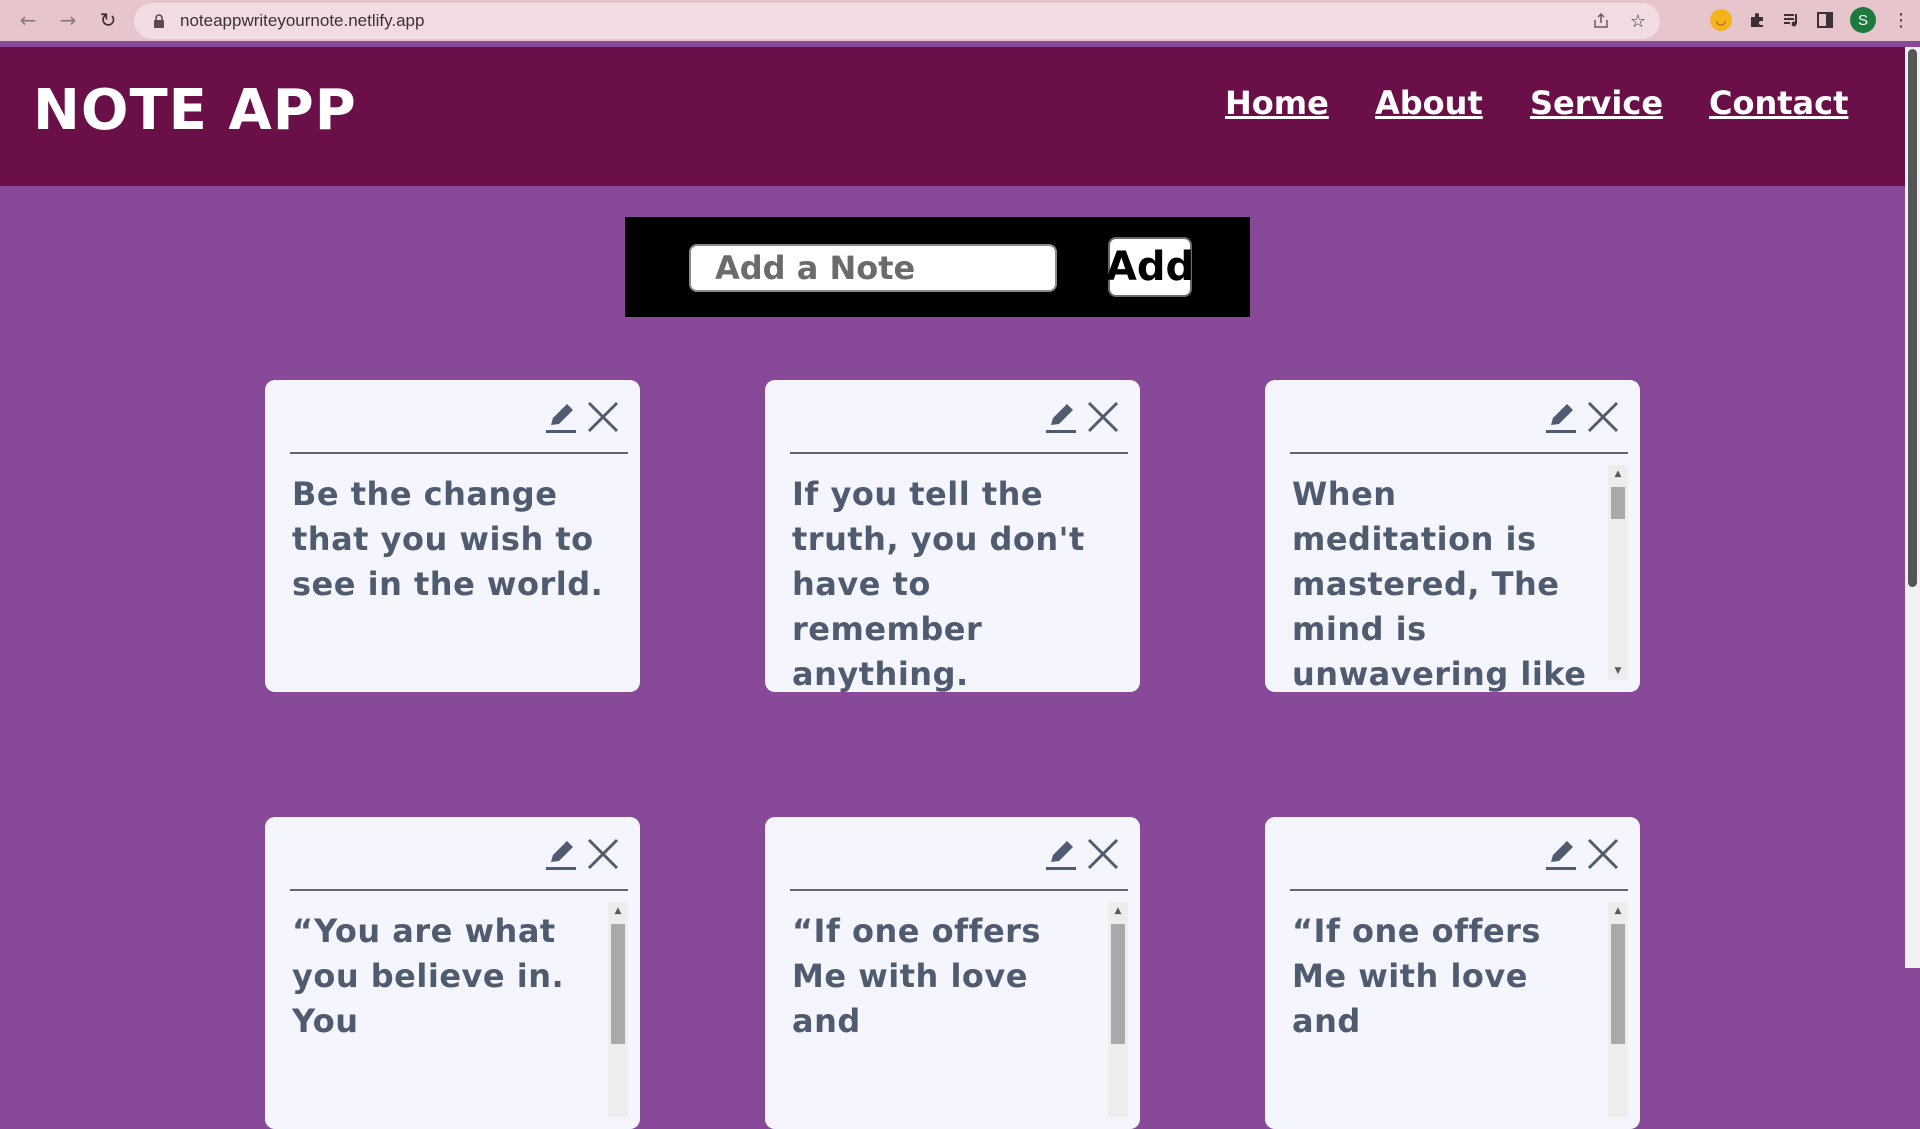 The height and width of the screenshot is (1129, 1920). What do you see at coordinates (952, 116) in the screenshot?
I see `site-header: NOTE APP Home About Service Contact` at bounding box center [952, 116].